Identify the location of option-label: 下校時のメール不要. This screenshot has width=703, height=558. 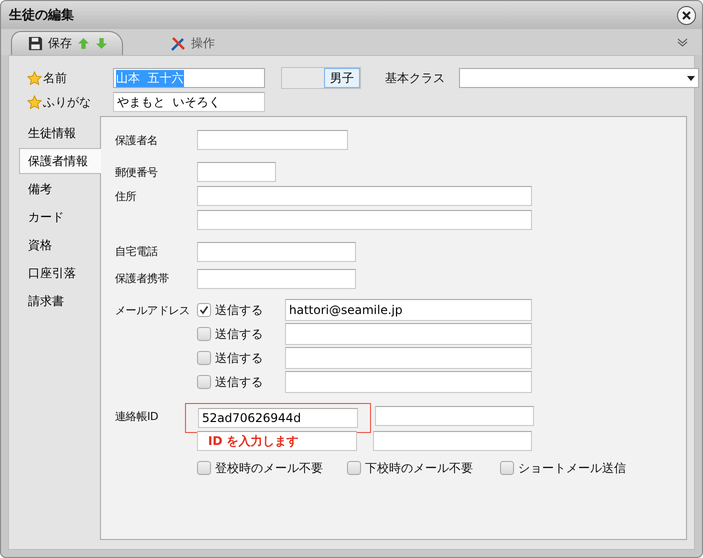
(419, 468).